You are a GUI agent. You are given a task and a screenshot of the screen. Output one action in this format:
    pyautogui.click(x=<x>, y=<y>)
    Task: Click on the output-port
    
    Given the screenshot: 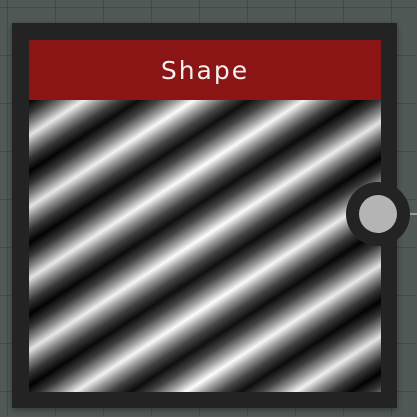 What is the action you would take?
    pyautogui.click(x=378, y=214)
    